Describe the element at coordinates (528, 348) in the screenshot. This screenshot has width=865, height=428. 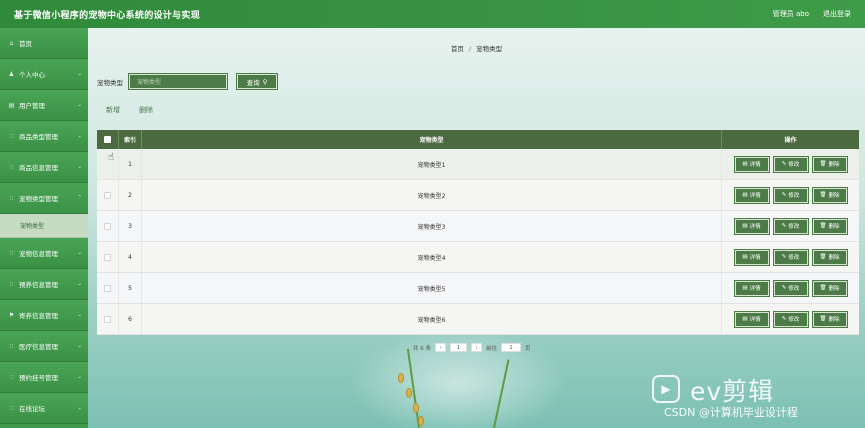
I see `pager-page-suffix: 页` at that location.